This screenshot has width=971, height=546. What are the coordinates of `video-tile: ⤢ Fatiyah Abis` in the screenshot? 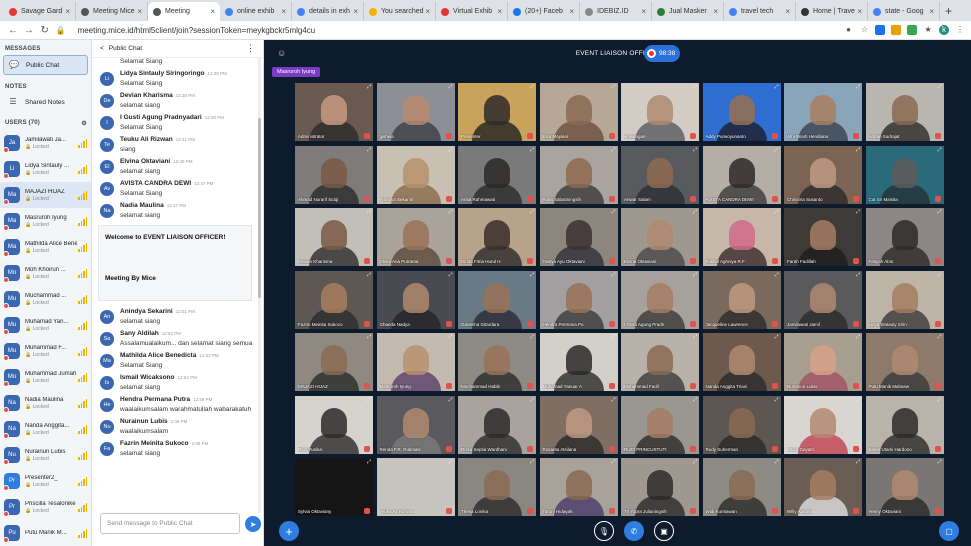 It's located at (904, 237).